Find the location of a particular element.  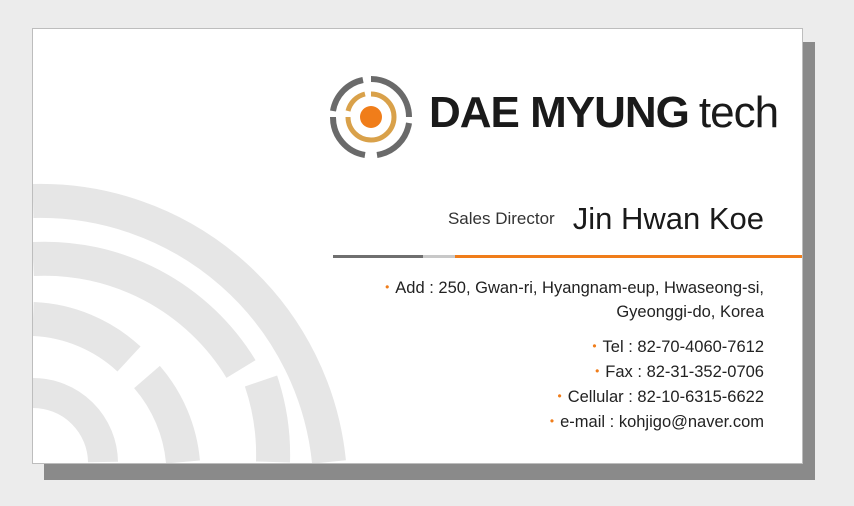

contact-cellular: • Cellular : 82-10-6315-6622 is located at coordinates (660, 397).